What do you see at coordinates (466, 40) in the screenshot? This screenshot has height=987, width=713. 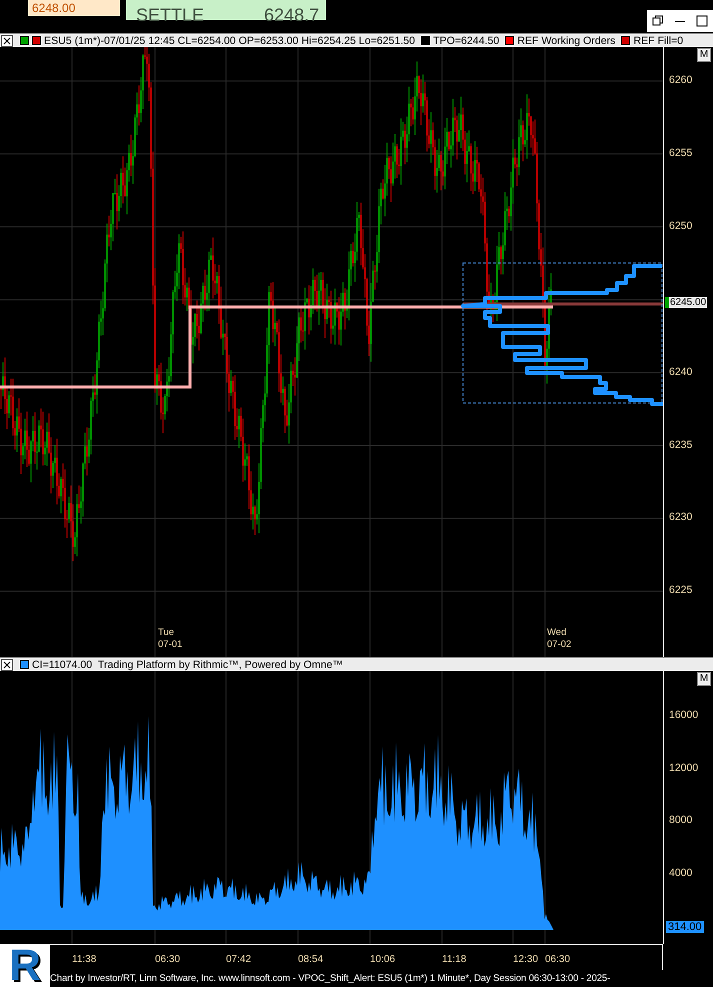 I see `legend-label: TPO=6244.50` at bounding box center [466, 40].